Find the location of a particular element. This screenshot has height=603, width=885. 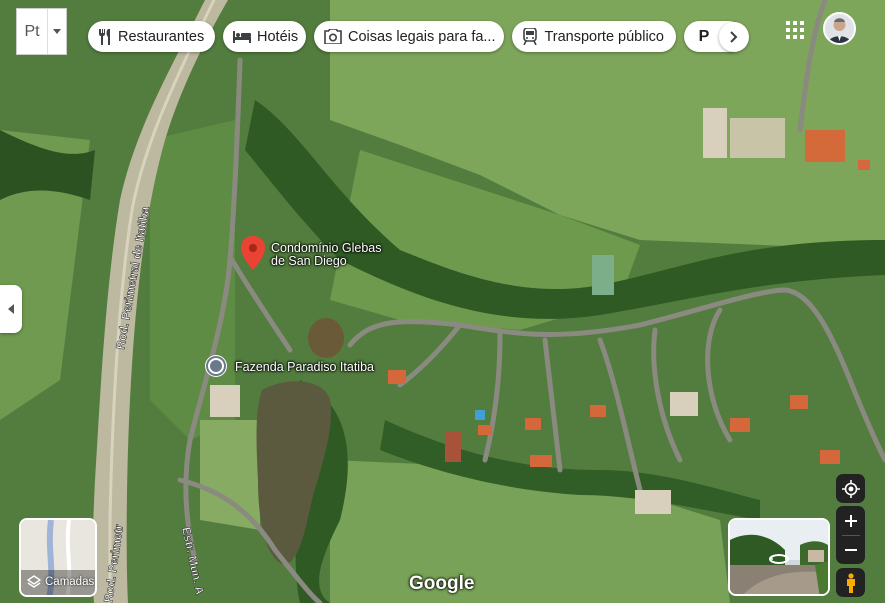

camera-icon is located at coordinates (333, 37).